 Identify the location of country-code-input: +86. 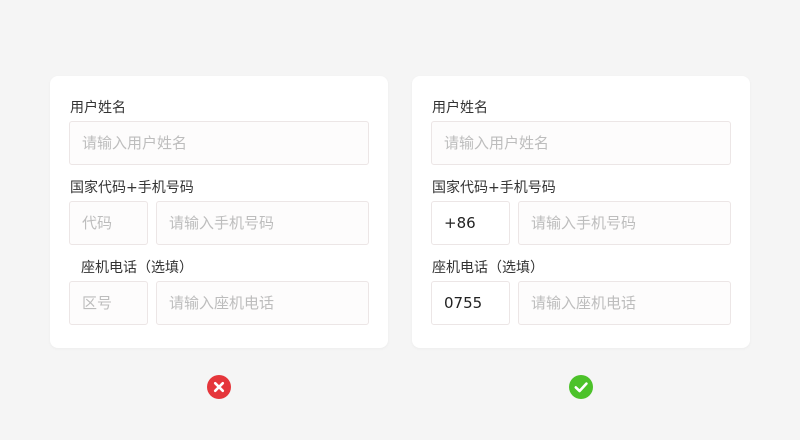
(470, 223).